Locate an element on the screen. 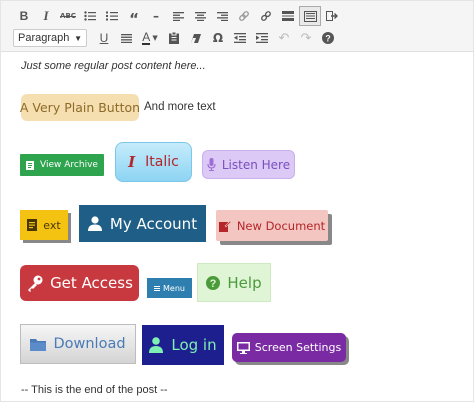 Image resolution: width=474 pixels, height=402 pixels. toolbar-row-2: Paragraph ▼ U A ▼ Ω ↶ ↷ ? is located at coordinates (176, 38).